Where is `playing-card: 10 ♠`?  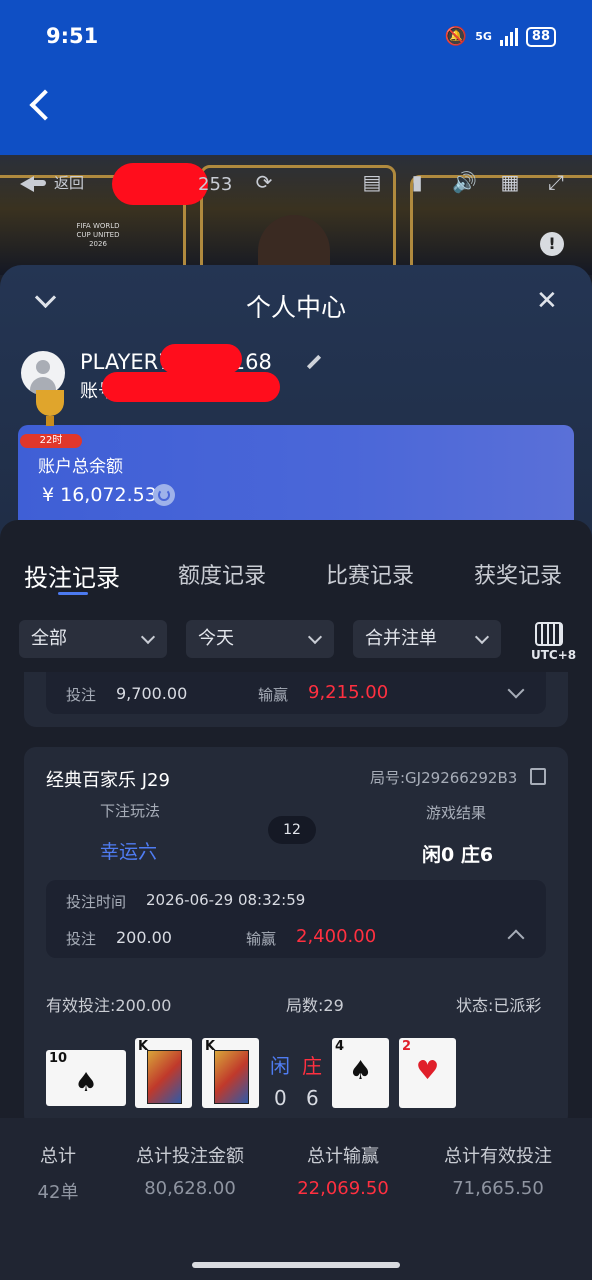
playing-card: 10 ♠ is located at coordinates (86, 1078).